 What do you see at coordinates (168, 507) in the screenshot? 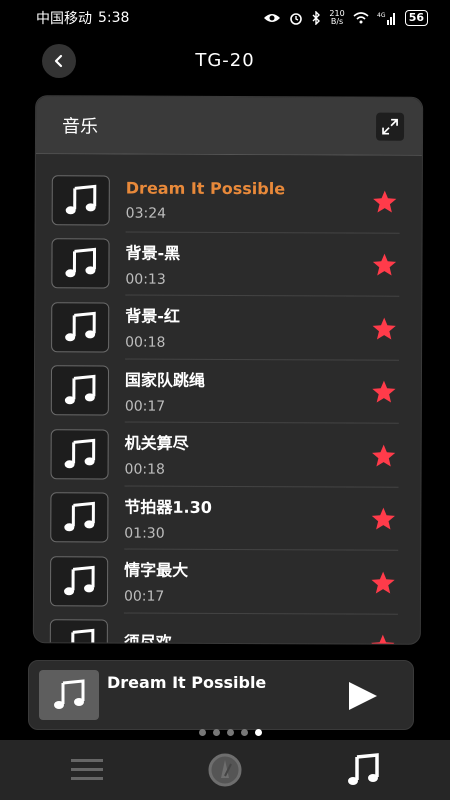
I see `track-name: 节拍器1.30` at bounding box center [168, 507].